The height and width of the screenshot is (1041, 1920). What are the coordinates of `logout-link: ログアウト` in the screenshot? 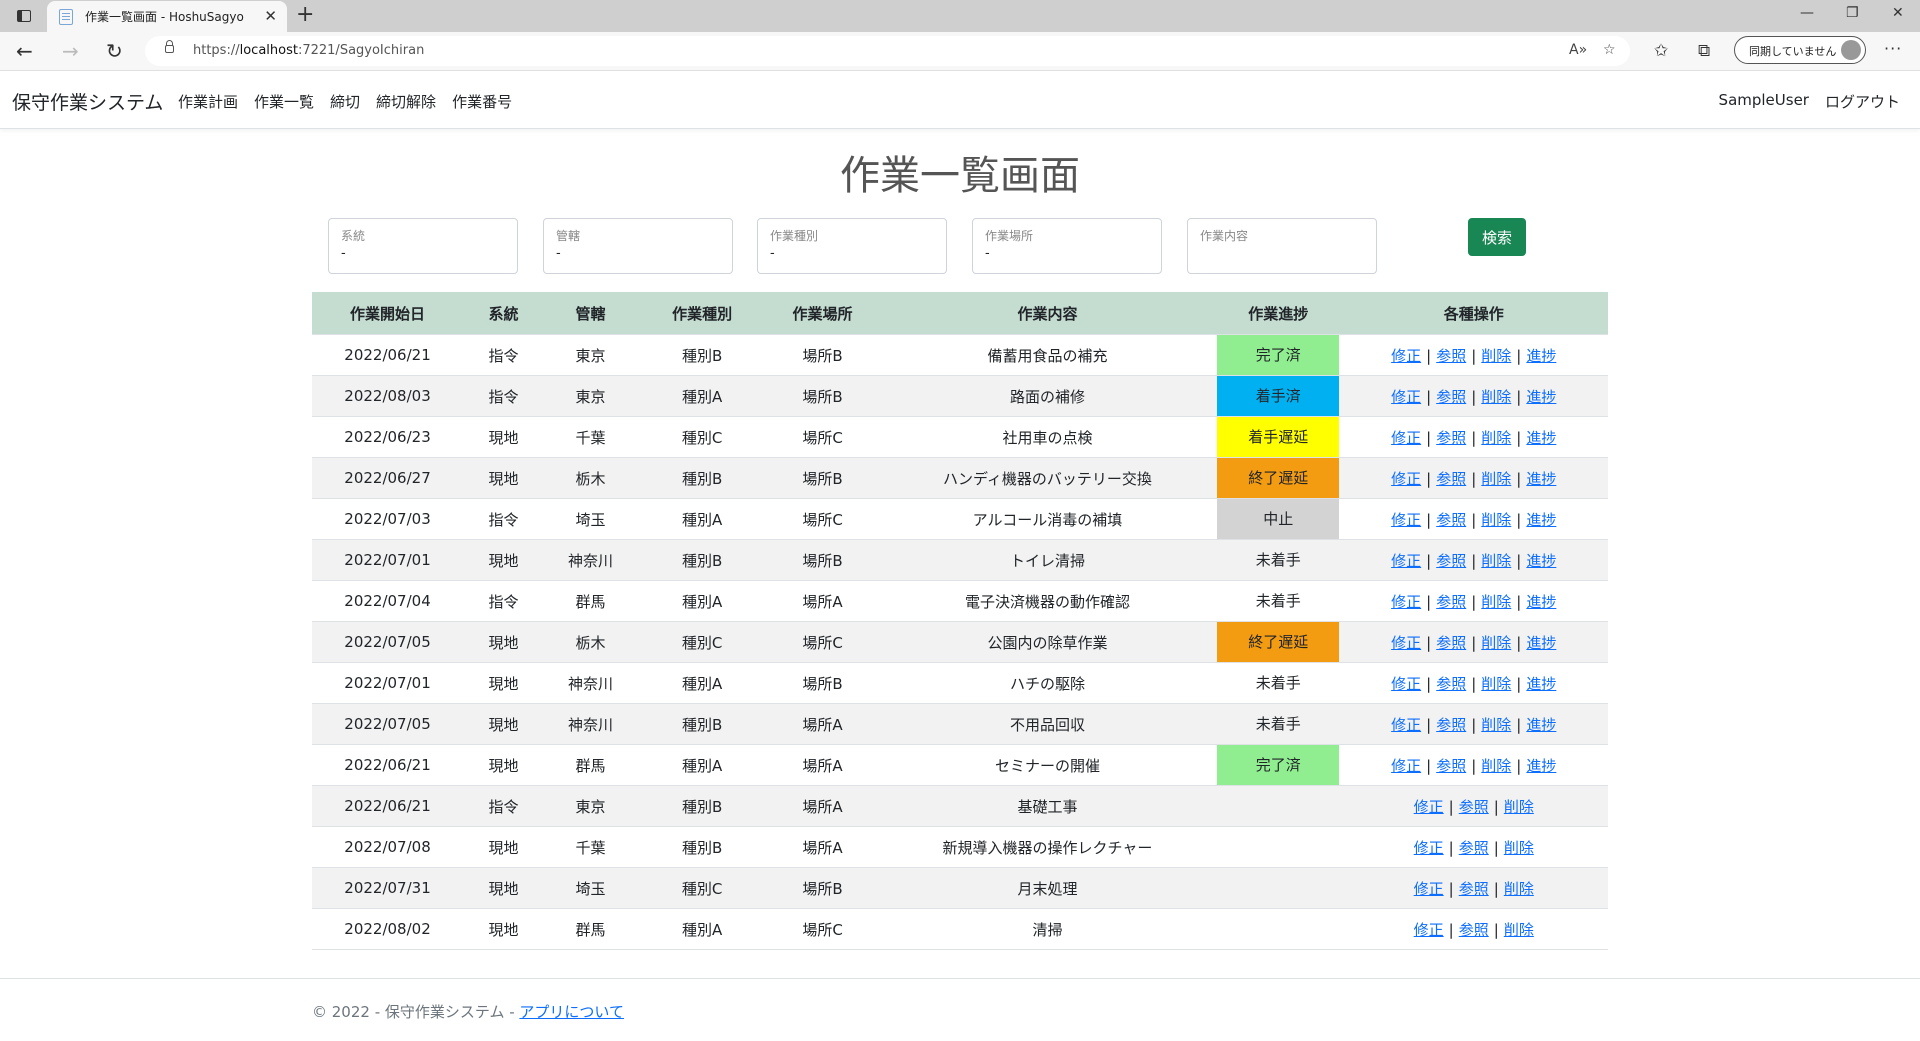 It's located at (1862, 101).